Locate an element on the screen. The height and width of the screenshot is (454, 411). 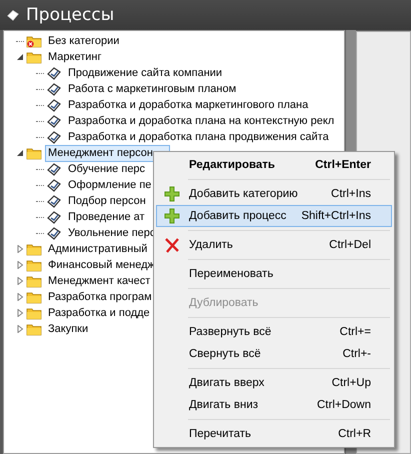
tree-item: Закупки is located at coordinates (68, 329).